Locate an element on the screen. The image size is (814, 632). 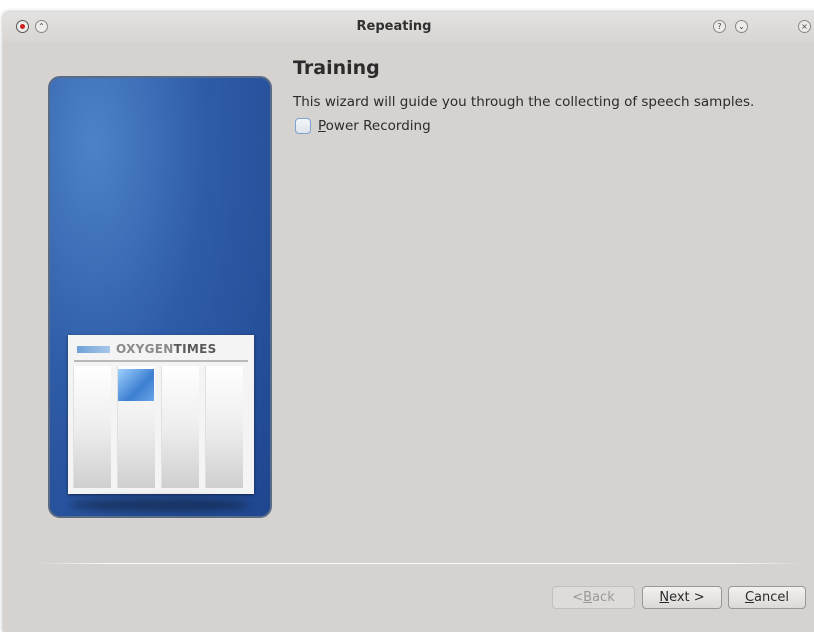
power-recording-option: Power Recording is located at coordinates (363, 126).